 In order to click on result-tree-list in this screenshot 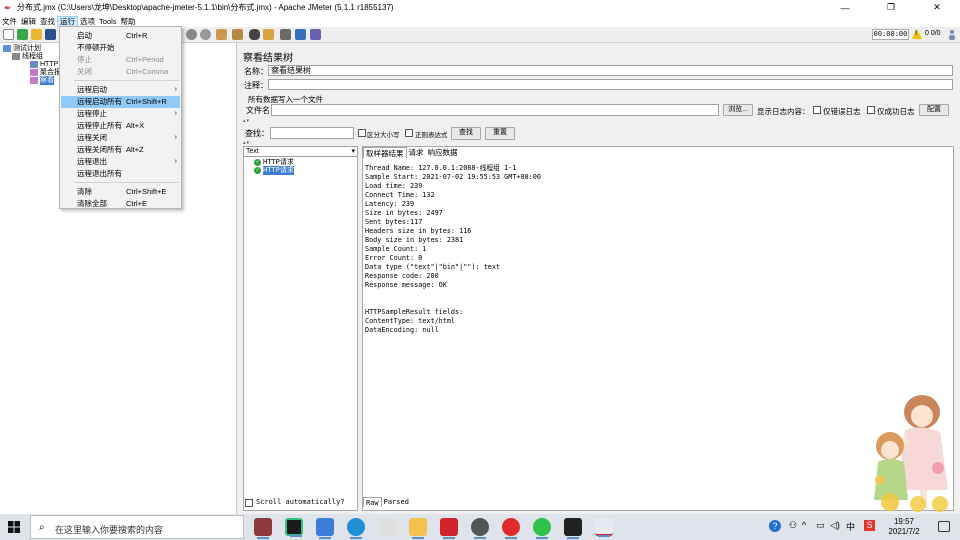, I will do `click(300, 328)`.